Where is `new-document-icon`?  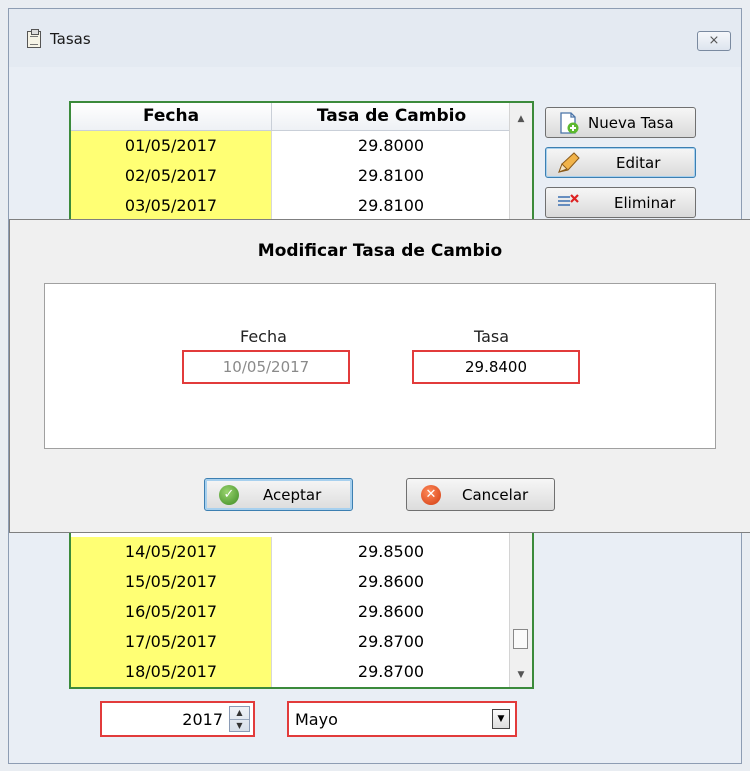 new-document-icon is located at coordinates (569, 123).